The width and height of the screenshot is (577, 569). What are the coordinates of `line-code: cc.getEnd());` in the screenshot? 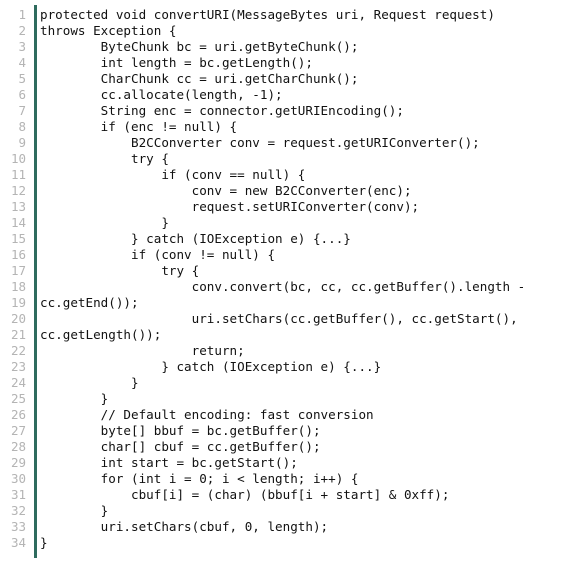 It's located at (89, 302).